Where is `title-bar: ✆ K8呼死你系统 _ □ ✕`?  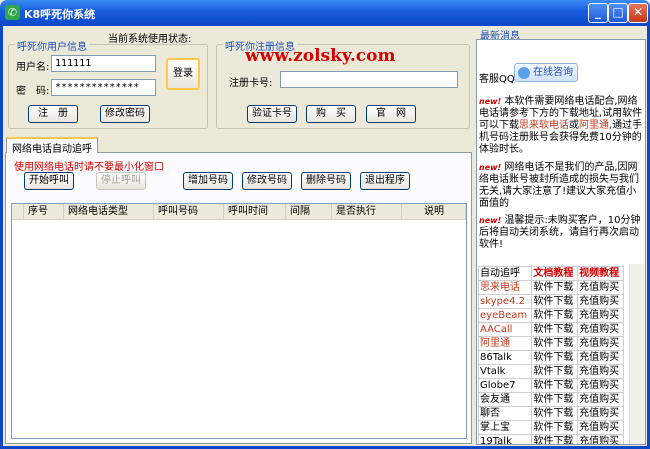
title-bar: ✆ K8呼死你系统 _ □ ✕ is located at coordinates (325, 13).